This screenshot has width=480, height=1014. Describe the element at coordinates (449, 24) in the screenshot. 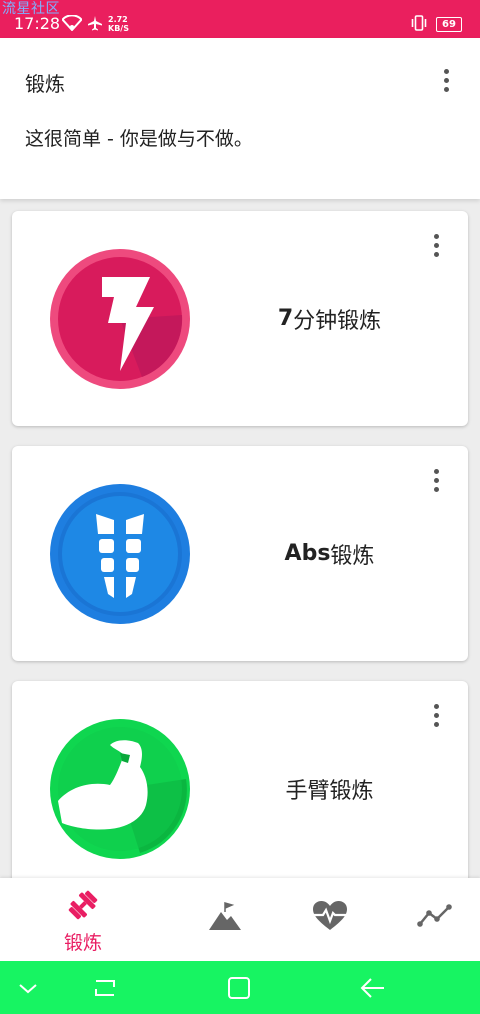

I see `battery-indicator: 69` at that location.